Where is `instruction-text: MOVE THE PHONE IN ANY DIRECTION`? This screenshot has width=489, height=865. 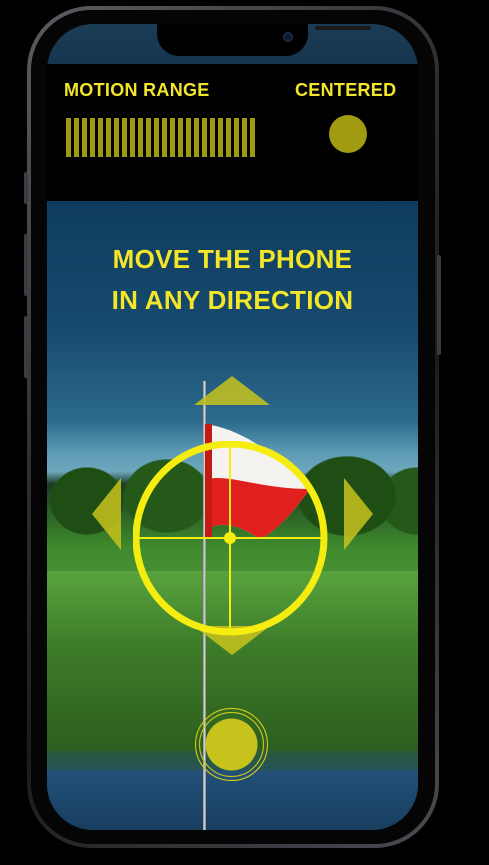
instruction-text: MOVE THE PHONE IN ANY DIRECTION is located at coordinates (232, 280).